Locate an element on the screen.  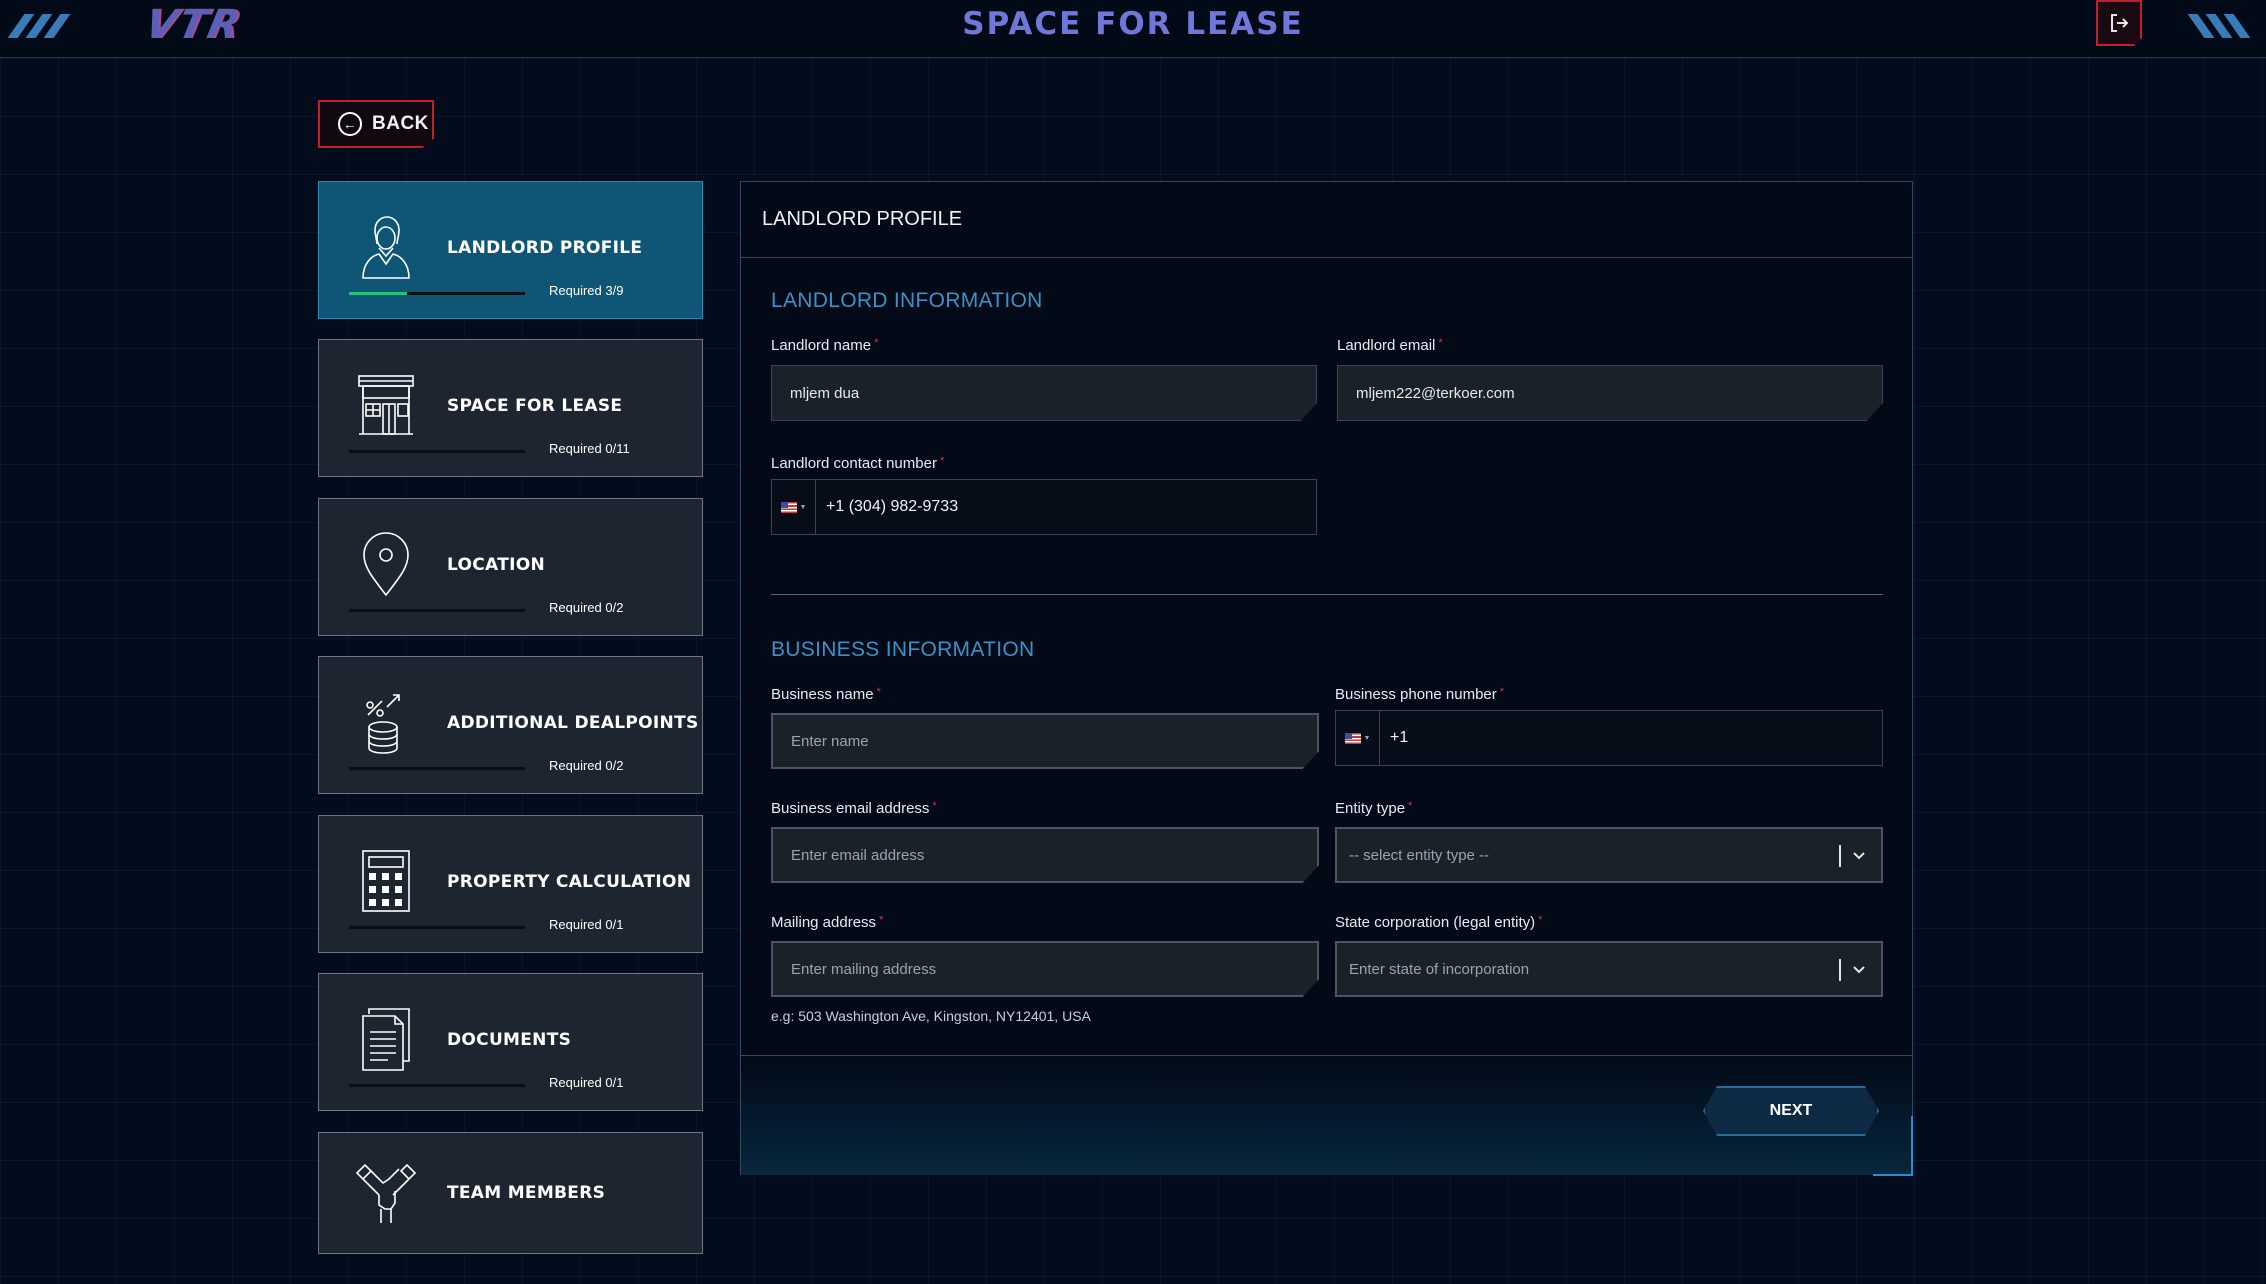
document-icon is located at coordinates (386, 1039).